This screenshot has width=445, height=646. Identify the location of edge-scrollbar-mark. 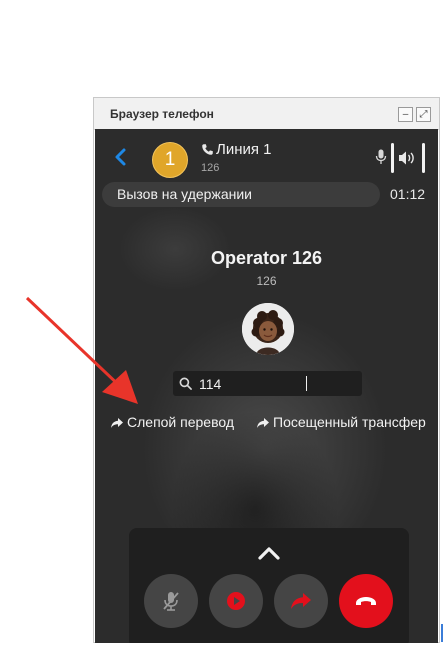
(442, 633).